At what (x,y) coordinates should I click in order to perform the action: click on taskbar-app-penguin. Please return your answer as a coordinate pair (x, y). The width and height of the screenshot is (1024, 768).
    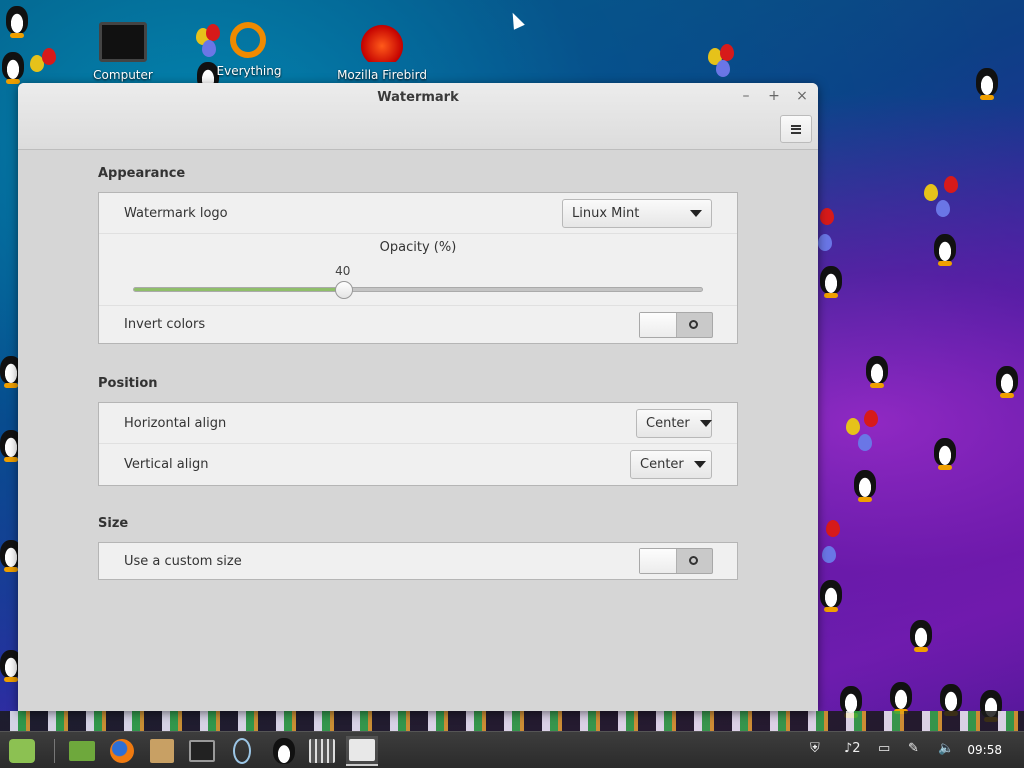
    Looking at the image, I should click on (284, 751).